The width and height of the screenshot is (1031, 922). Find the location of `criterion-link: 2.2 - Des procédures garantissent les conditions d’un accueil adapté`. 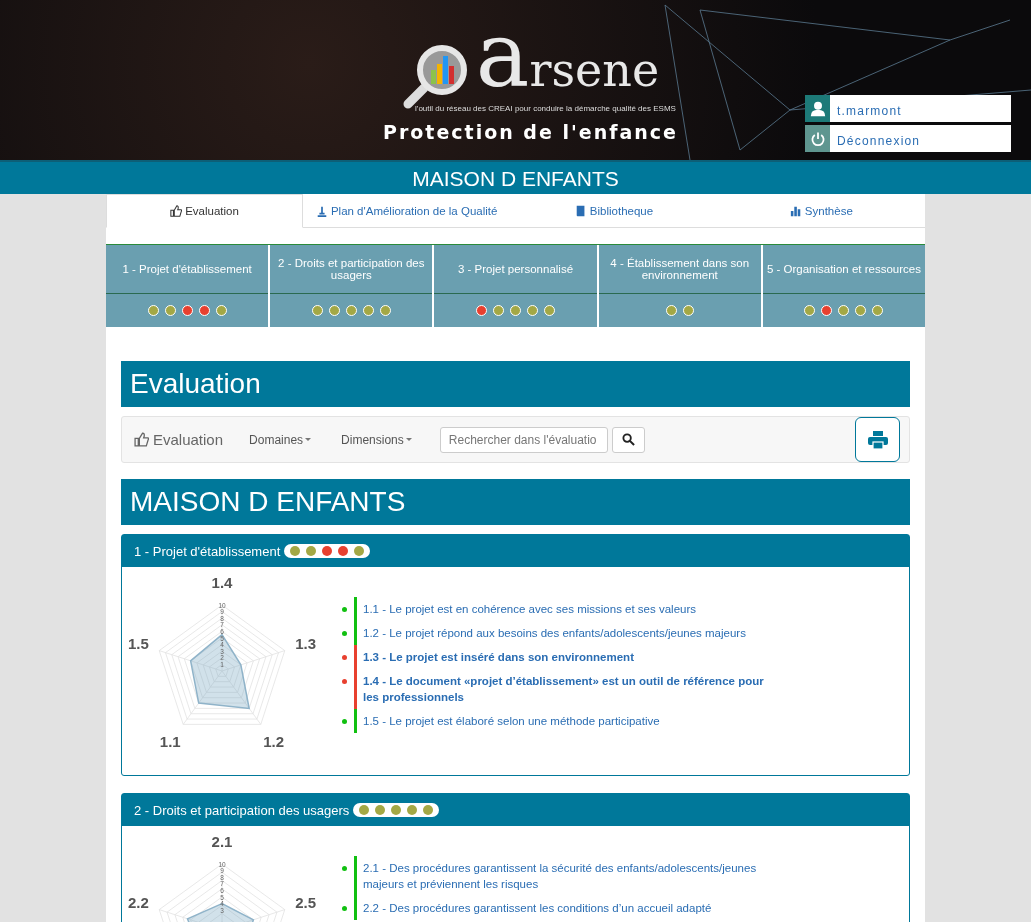

criterion-link: 2.2 - Des procédures garantissent les conditions d’un accueil adapté is located at coordinates (564, 908).